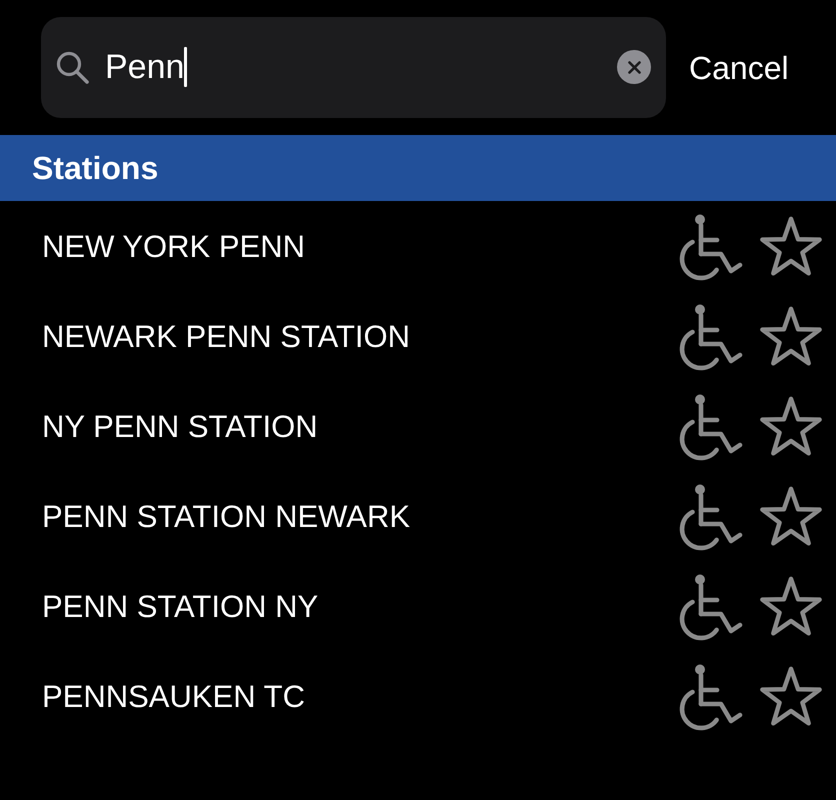 This screenshot has height=800, width=836. What do you see at coordinates (360, 337) in the screenshot?
I see `station-name: NEWARK PENN STATION` at bounding box center [360, 337].